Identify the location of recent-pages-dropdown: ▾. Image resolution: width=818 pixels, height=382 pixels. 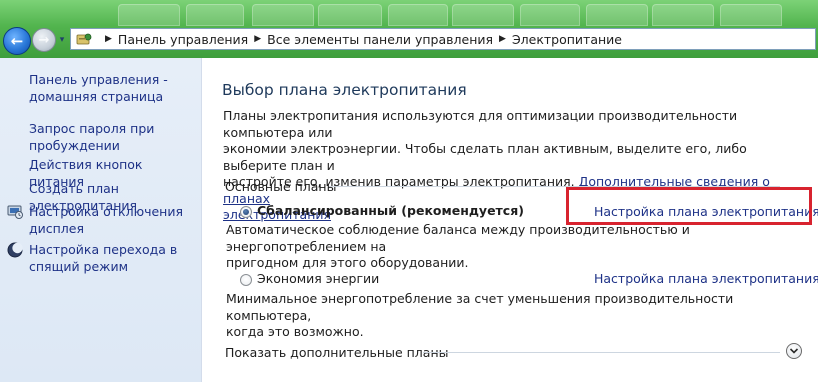
(62, 40).